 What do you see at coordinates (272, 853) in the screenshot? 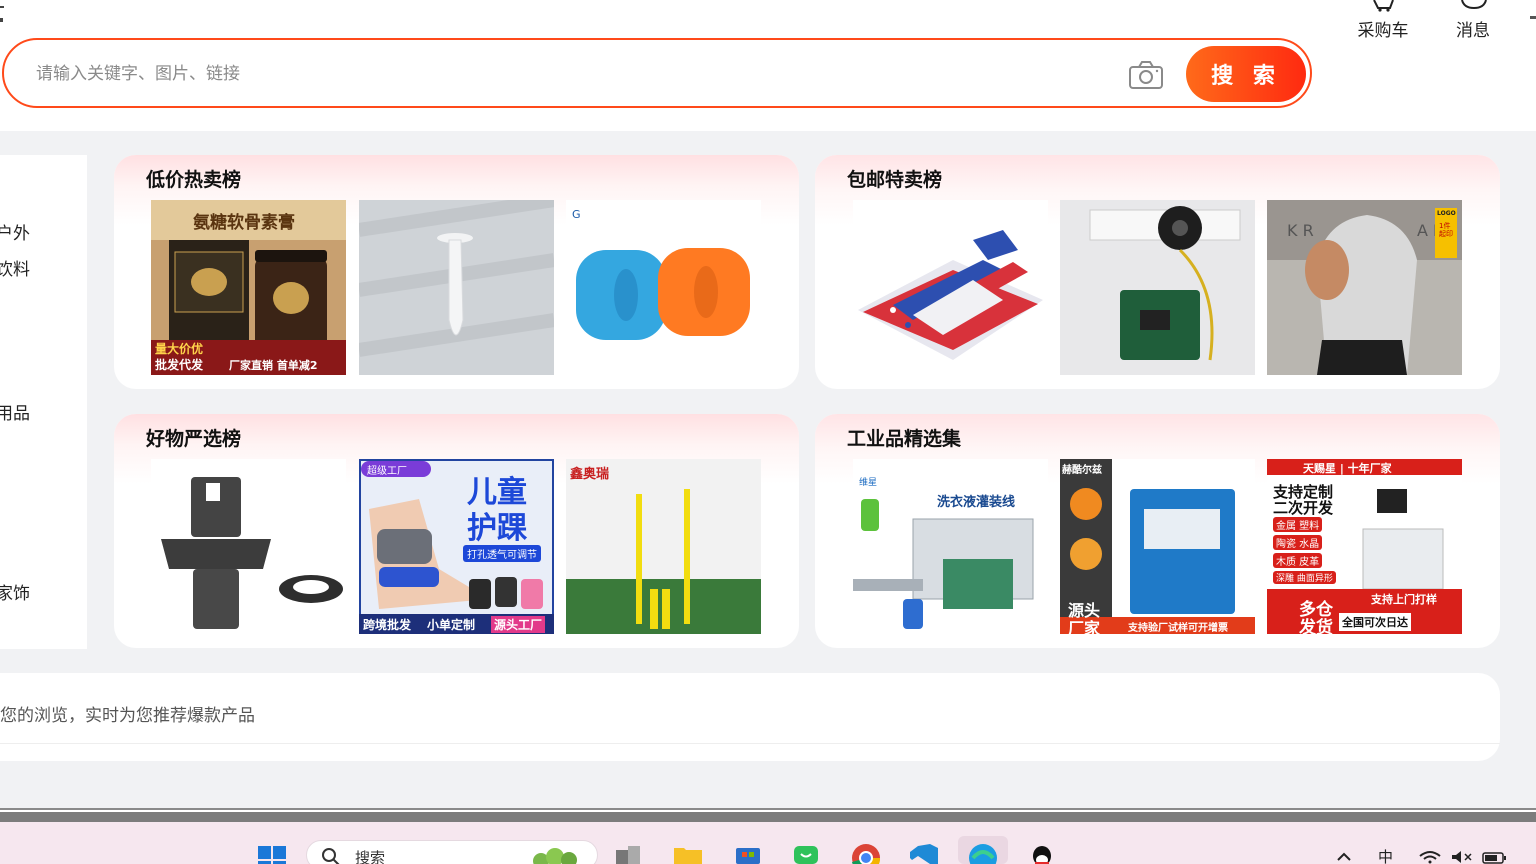
I see `windows-start-icon` at bounding box center [272, 853].